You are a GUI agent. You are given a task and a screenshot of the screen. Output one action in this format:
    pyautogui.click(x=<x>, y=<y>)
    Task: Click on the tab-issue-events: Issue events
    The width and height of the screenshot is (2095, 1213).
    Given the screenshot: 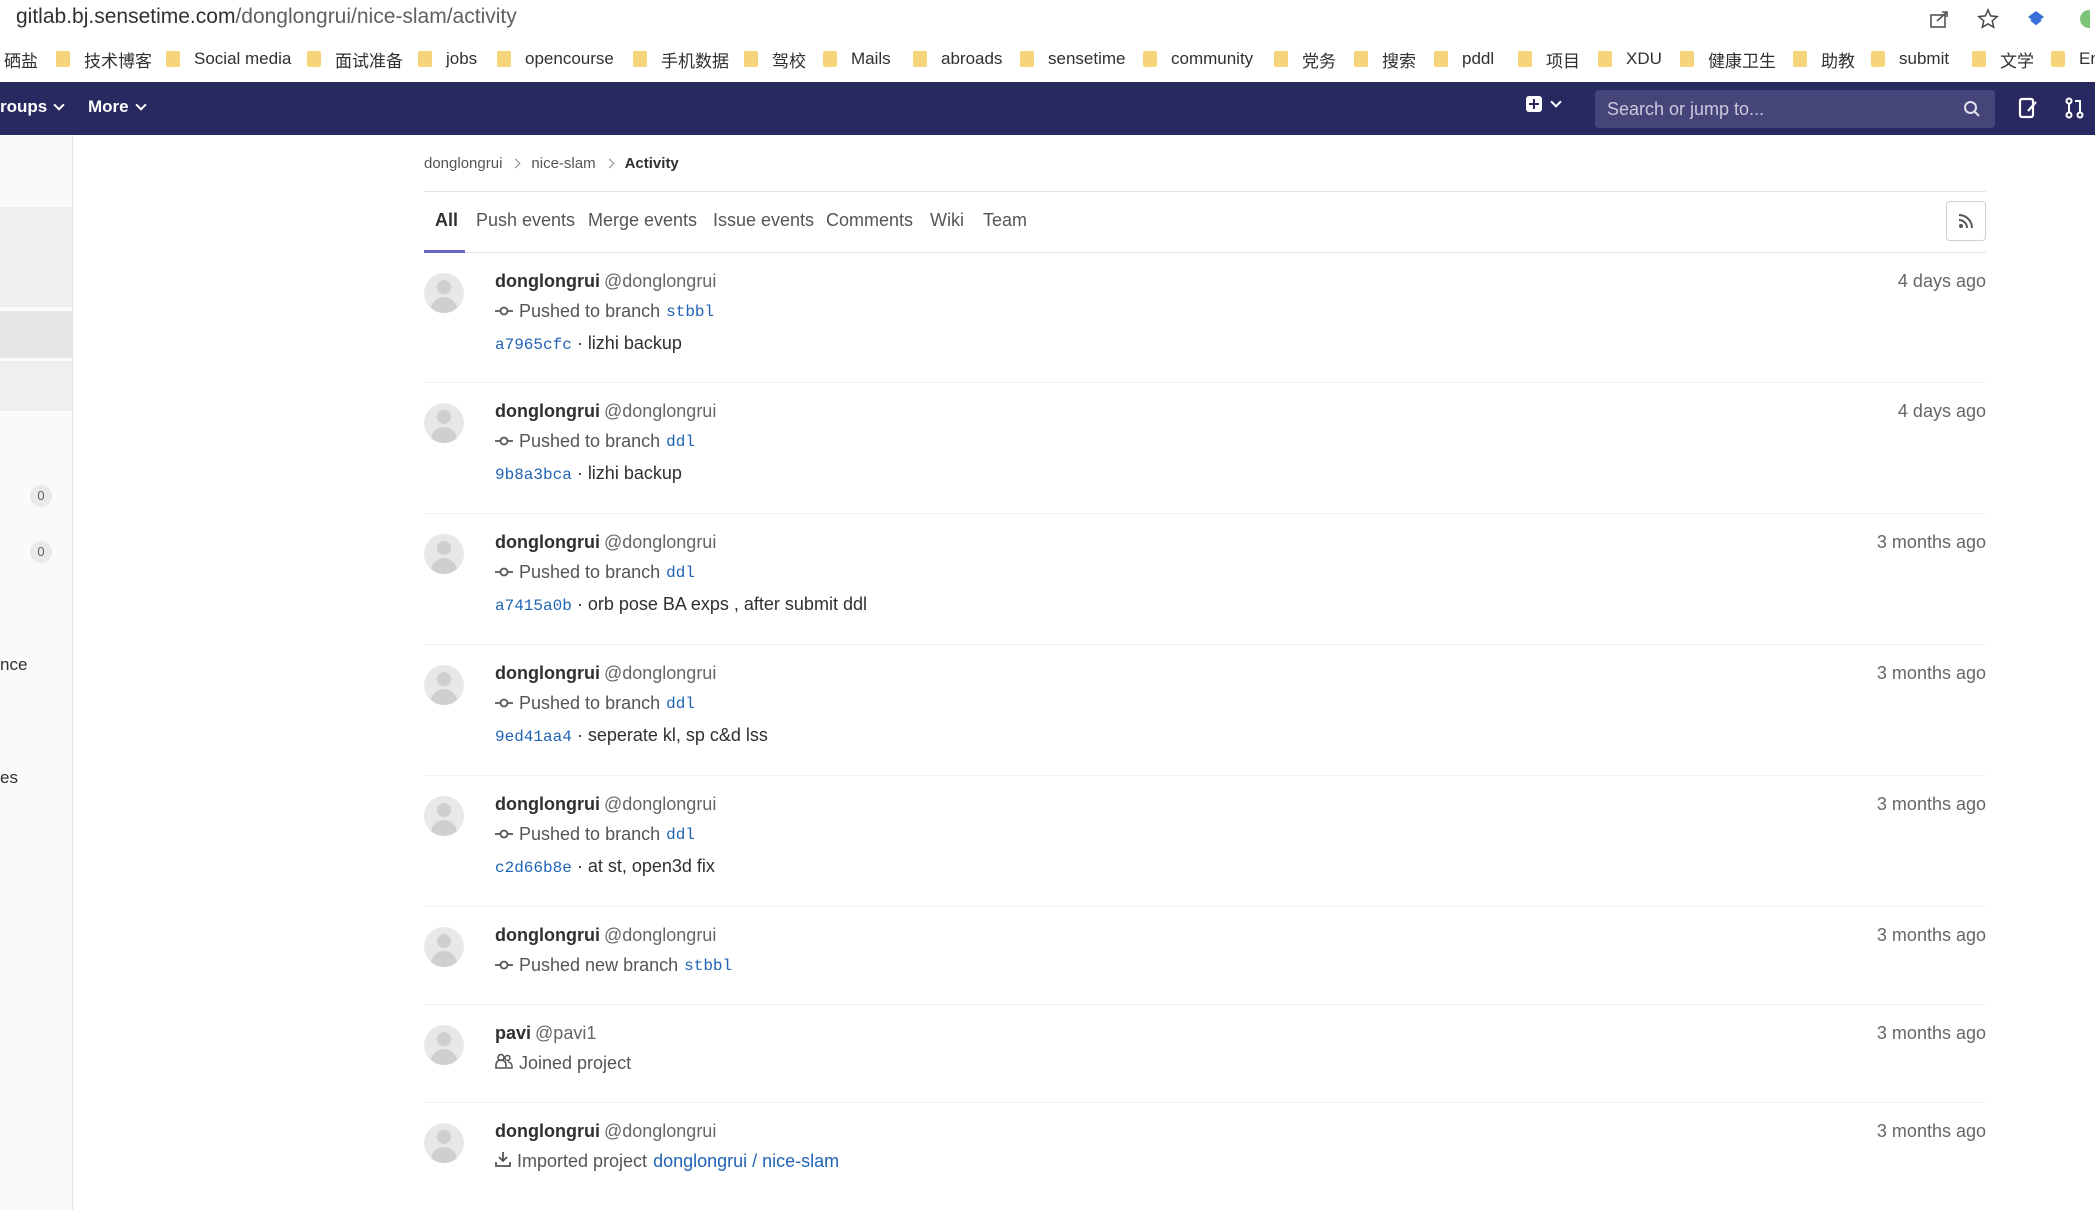 What is the action you would take?
    pyautogui.click(x=763, y=220)
    